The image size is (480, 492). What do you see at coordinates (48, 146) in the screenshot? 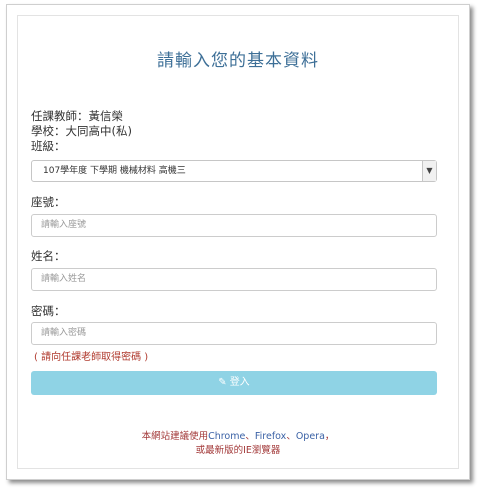
I see `class-label: 班級：` at bounding box center [48, 146].